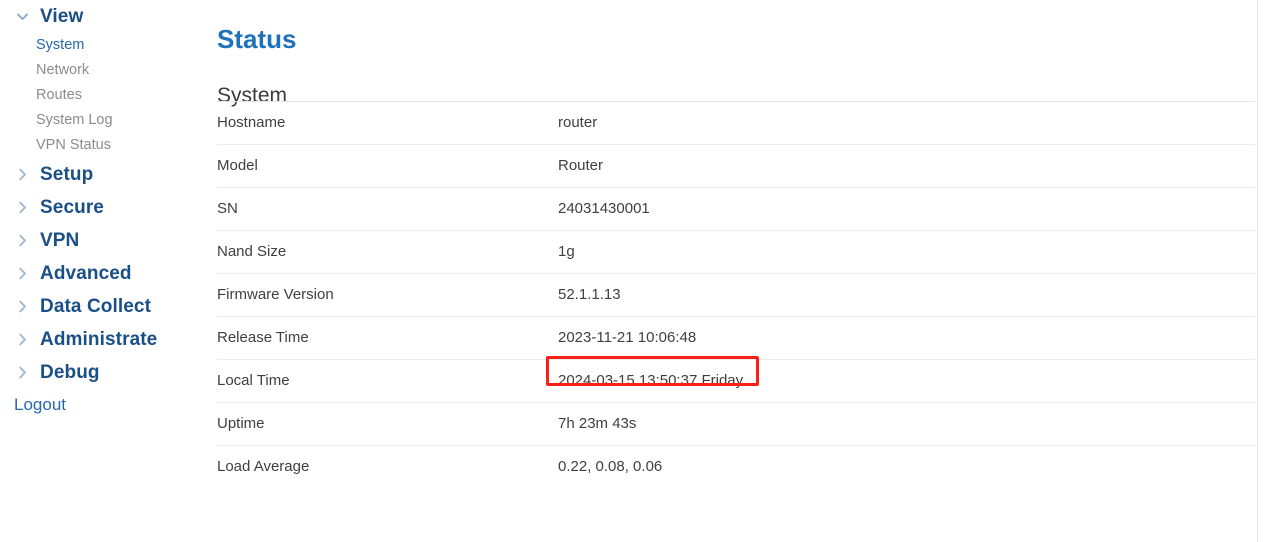 This screenshot has width=1267, height=542. I want to click on row-value-cell: 1g, so click(906, 252).